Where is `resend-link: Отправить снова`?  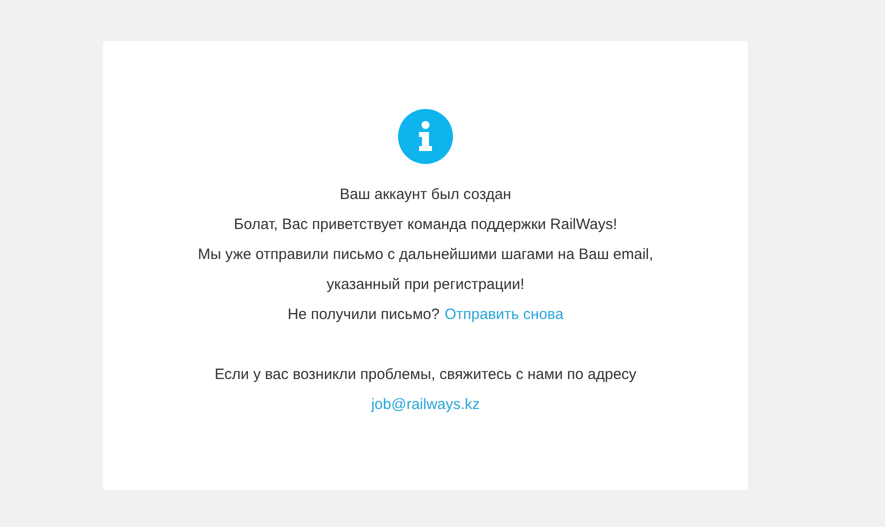 resend-link: Отправить снова is located at coordinates (504, 315).